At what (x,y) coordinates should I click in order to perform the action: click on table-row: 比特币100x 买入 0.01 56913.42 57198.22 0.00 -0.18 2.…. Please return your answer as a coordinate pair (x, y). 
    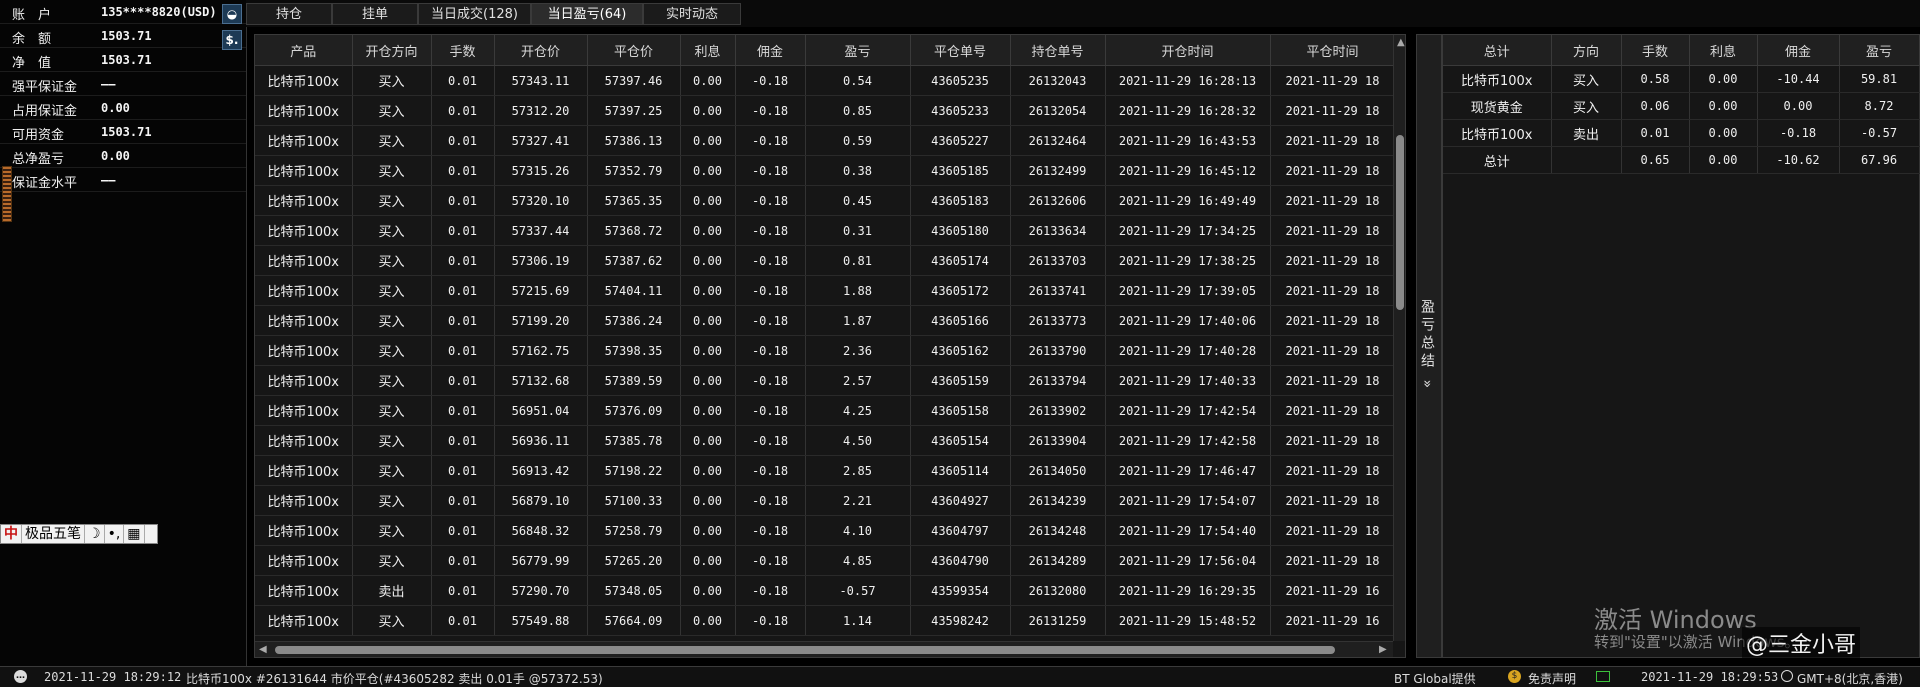
    Looking at the image, I should click on (825, 470).